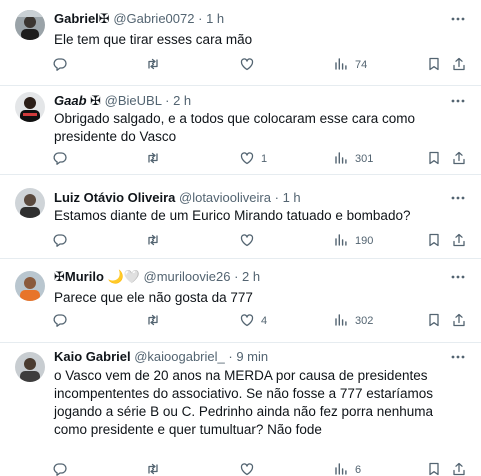 This screenshot has width=481, height=476. Describe the element at coordinates (187, 276) in the screenshot. I see `user-handle: @muriloovie26` at that location.